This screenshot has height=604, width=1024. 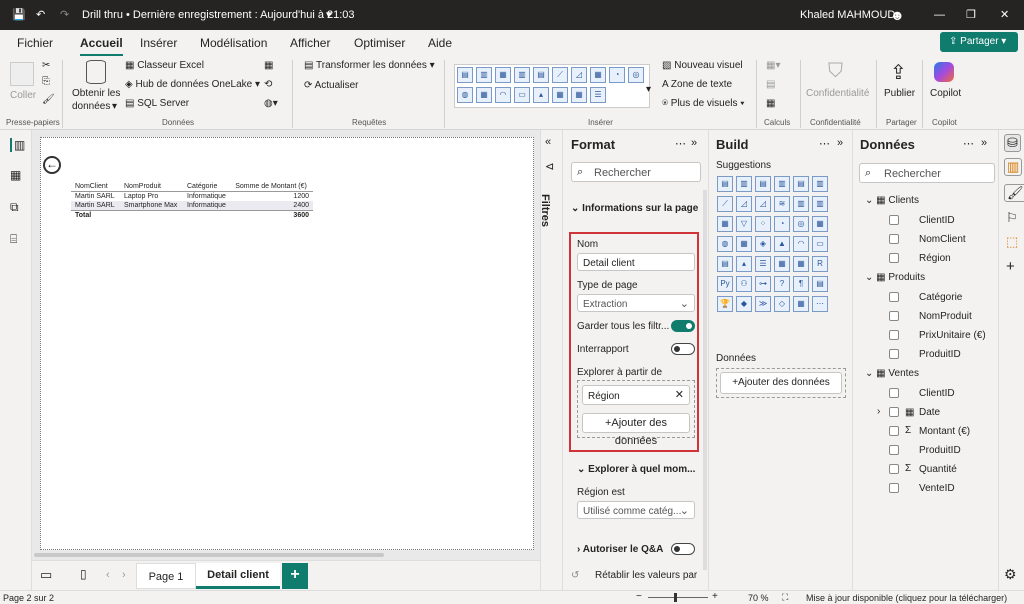 I want to click on table-row: Martin SARL Laptop Pro Informatique 1200, so click(x=192, y=197).